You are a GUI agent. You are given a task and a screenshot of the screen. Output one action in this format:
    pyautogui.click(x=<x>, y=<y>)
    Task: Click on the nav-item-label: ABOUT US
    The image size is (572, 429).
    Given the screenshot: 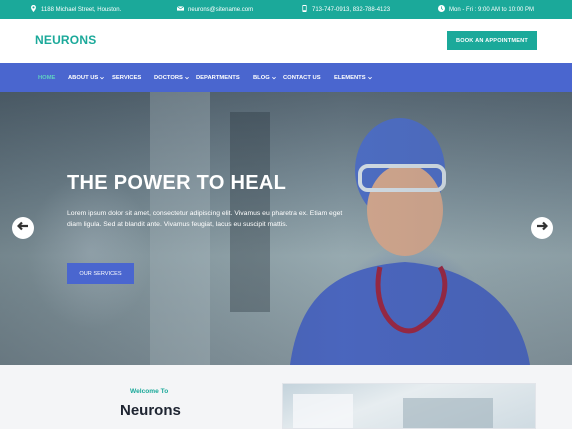 What is the action you would take?
    pyautogui.click(x=83, y=77)
    